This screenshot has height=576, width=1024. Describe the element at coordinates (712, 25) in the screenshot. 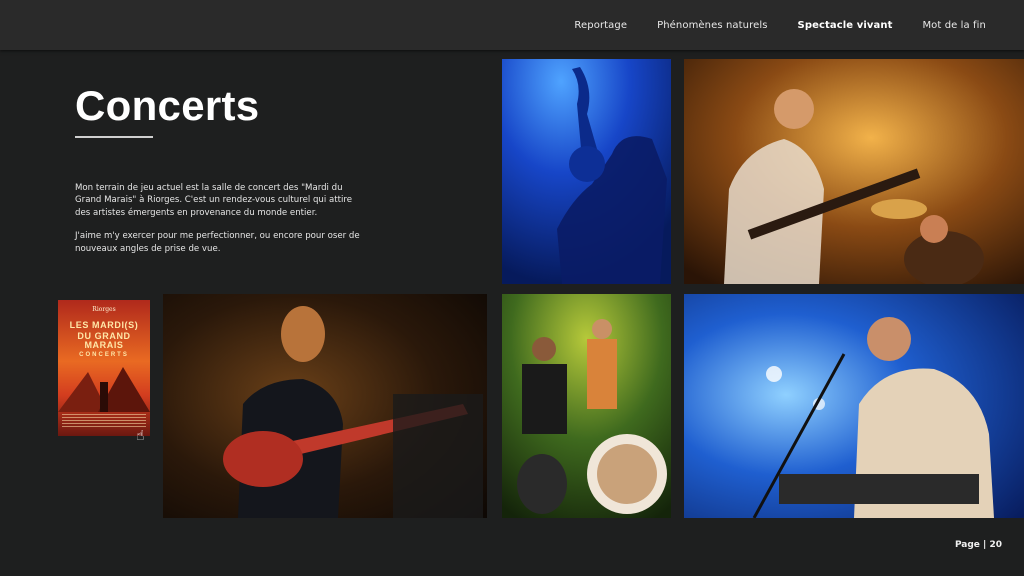

I see `nav-item-phenomenes-naturels: Phénomènes naturels` at that location.